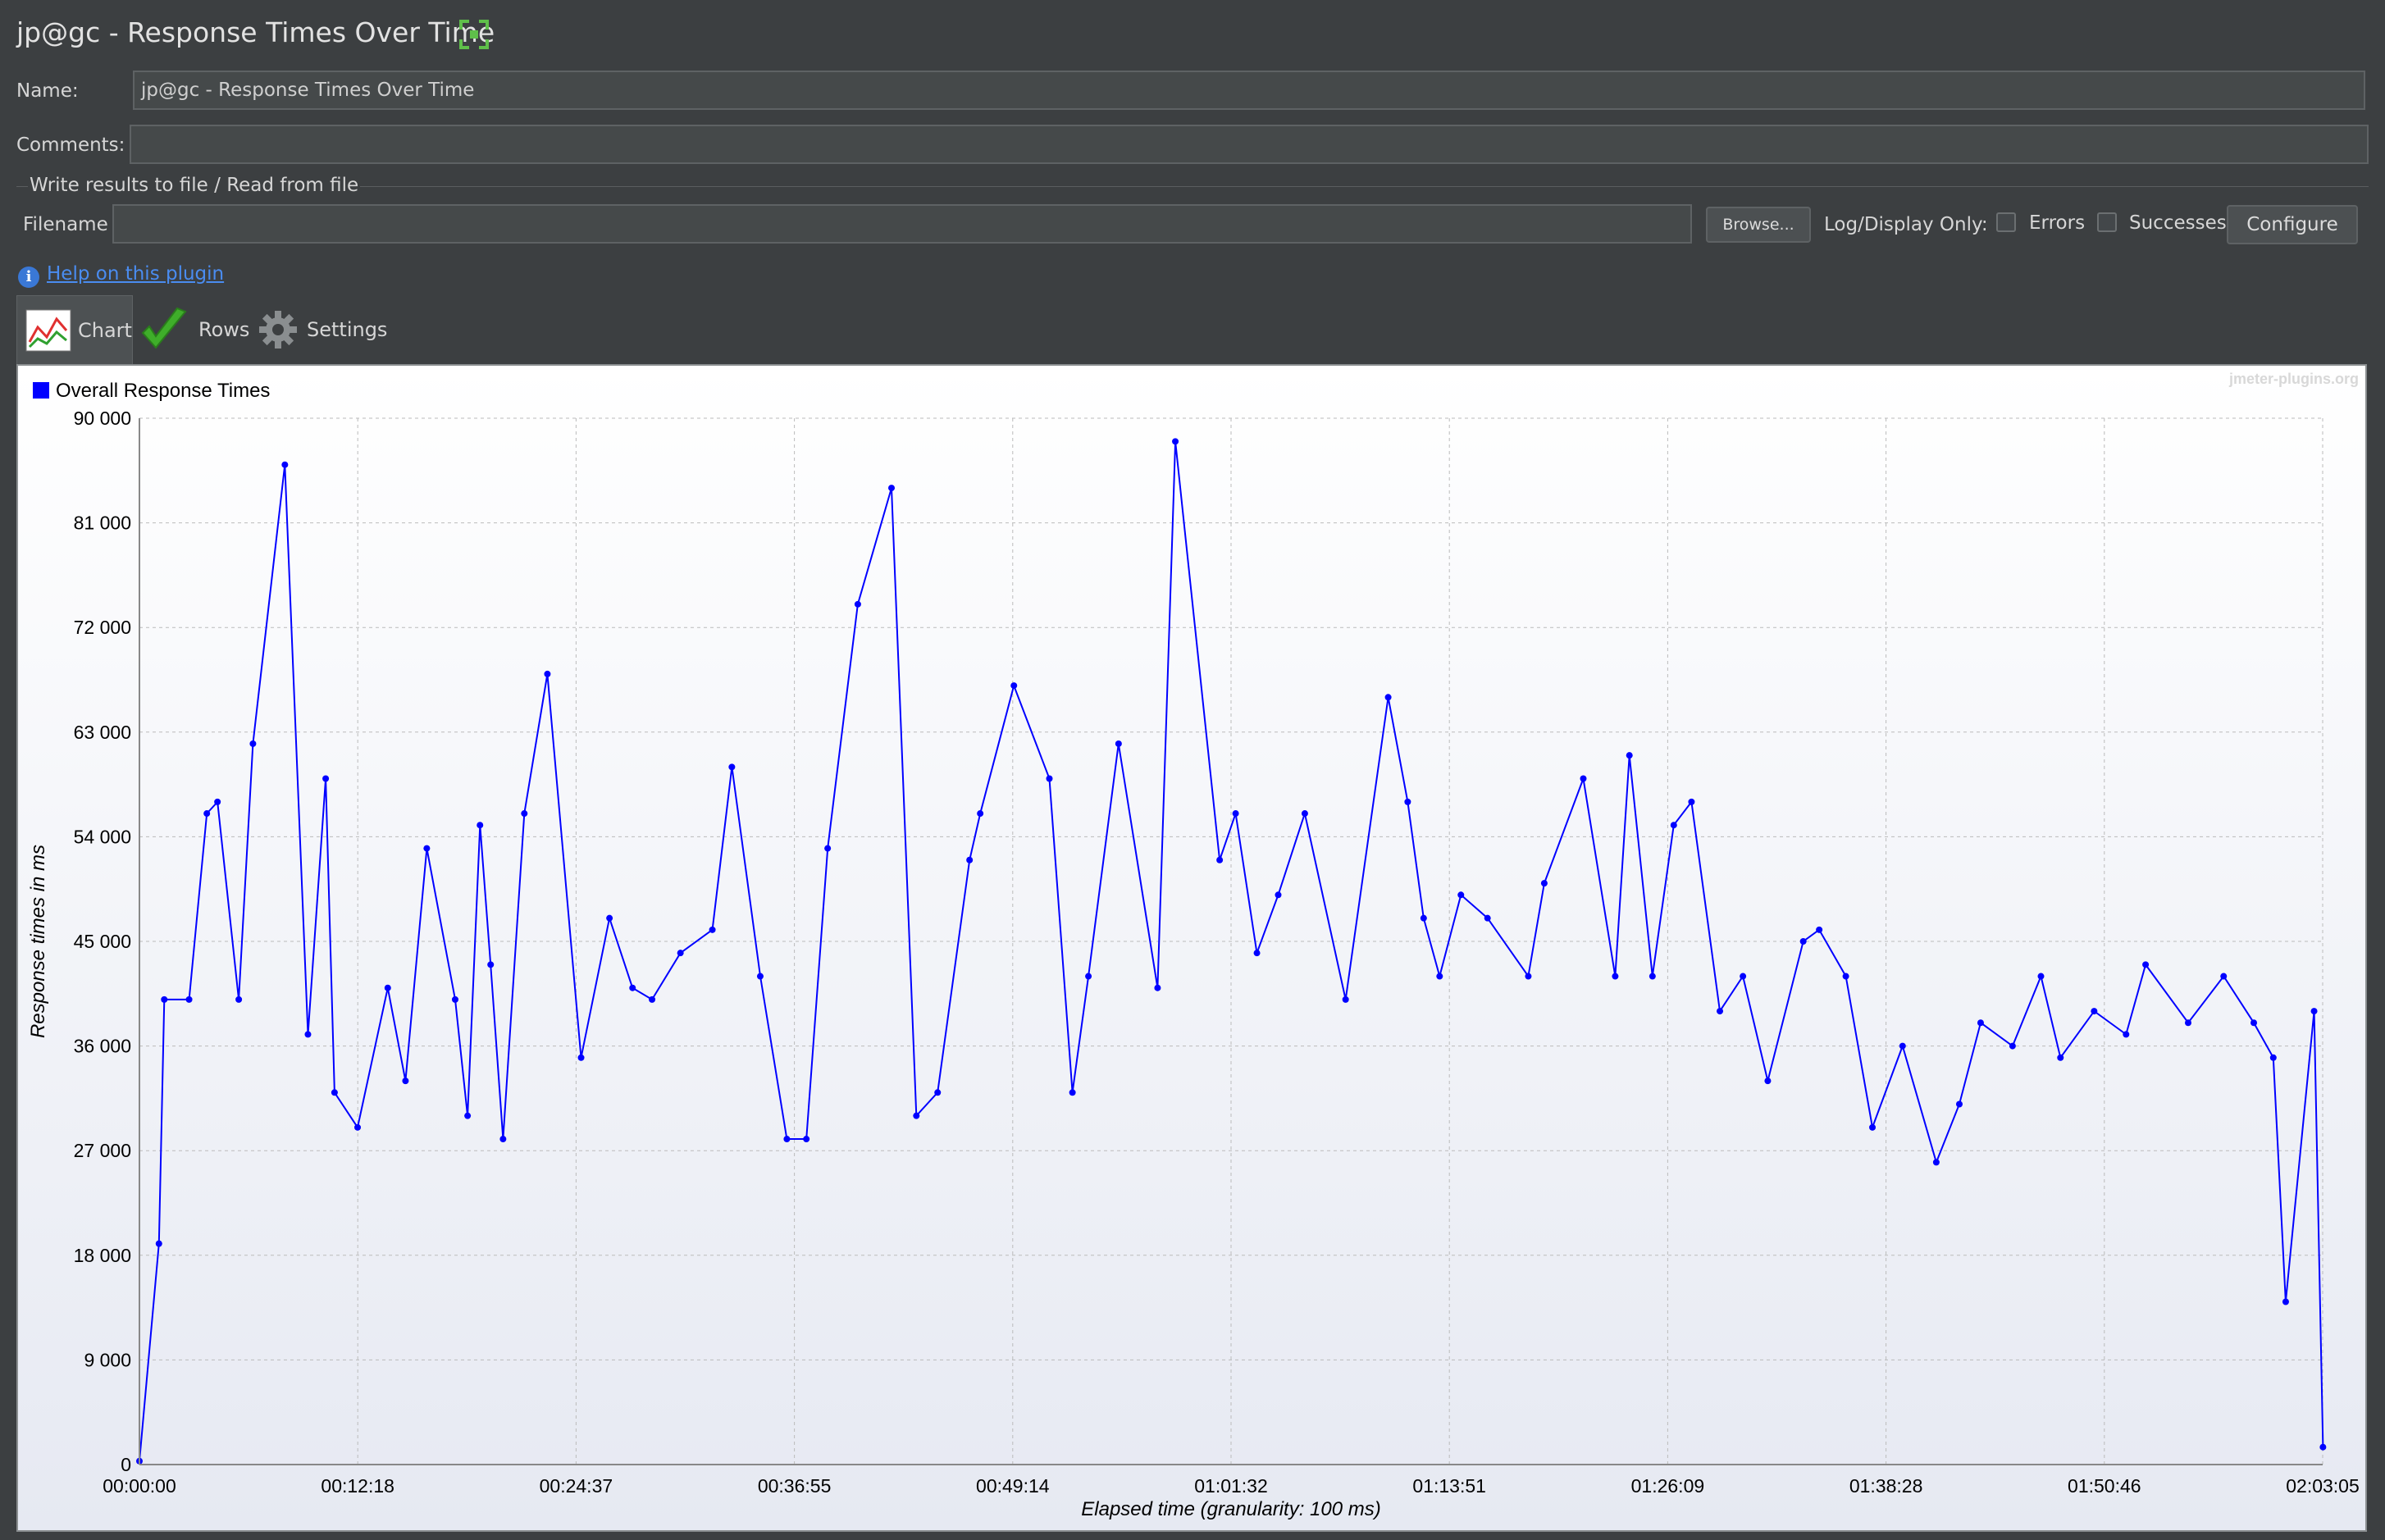 This screenshot has width=2385, height=1540. Describe the element at coordinates (2057, 223) in the screenshot. I see `errors-label: Errors` at that location.